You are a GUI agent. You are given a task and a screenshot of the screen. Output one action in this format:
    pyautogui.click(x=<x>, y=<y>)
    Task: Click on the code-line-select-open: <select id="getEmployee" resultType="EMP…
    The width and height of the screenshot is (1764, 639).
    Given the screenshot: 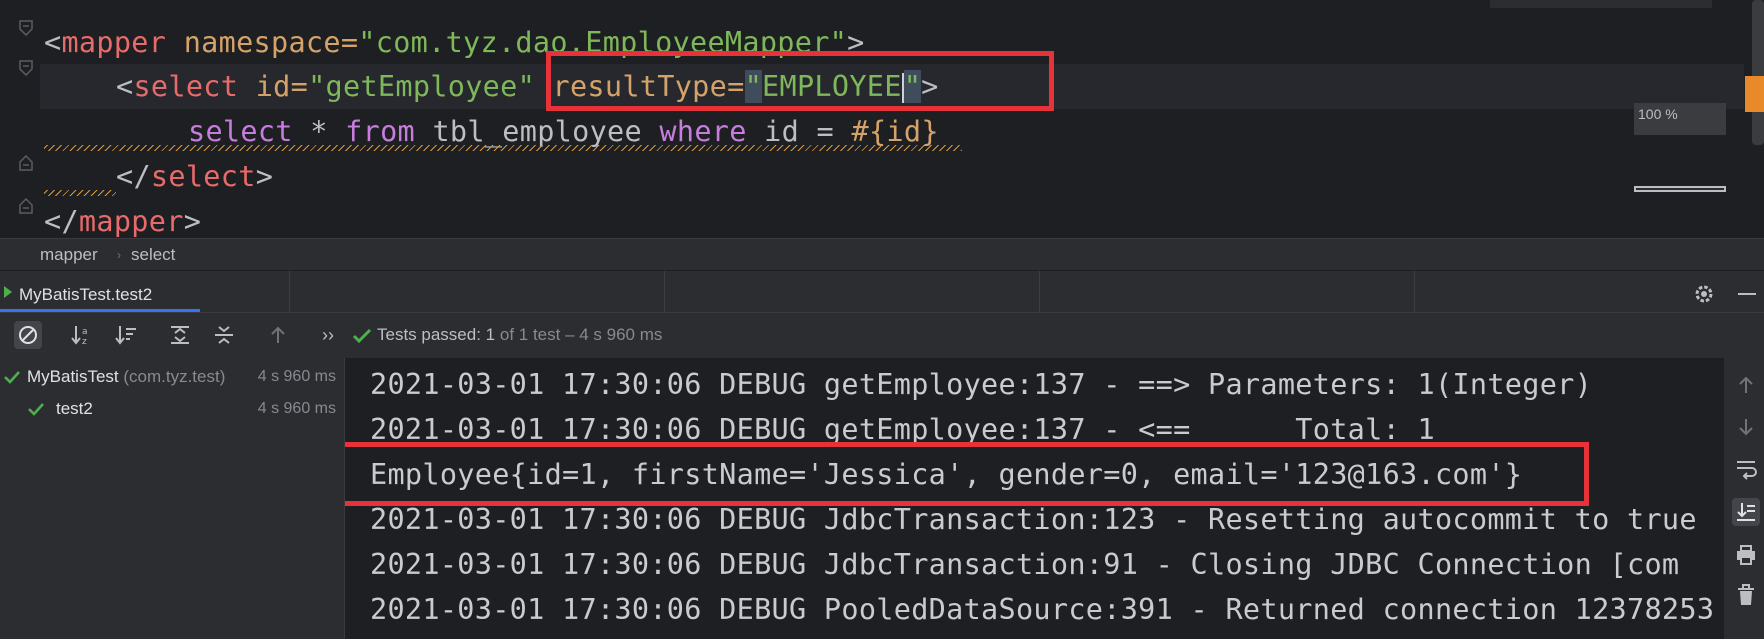 What is the action you would take?
    pyautogui.click(x=527, y=86)
    